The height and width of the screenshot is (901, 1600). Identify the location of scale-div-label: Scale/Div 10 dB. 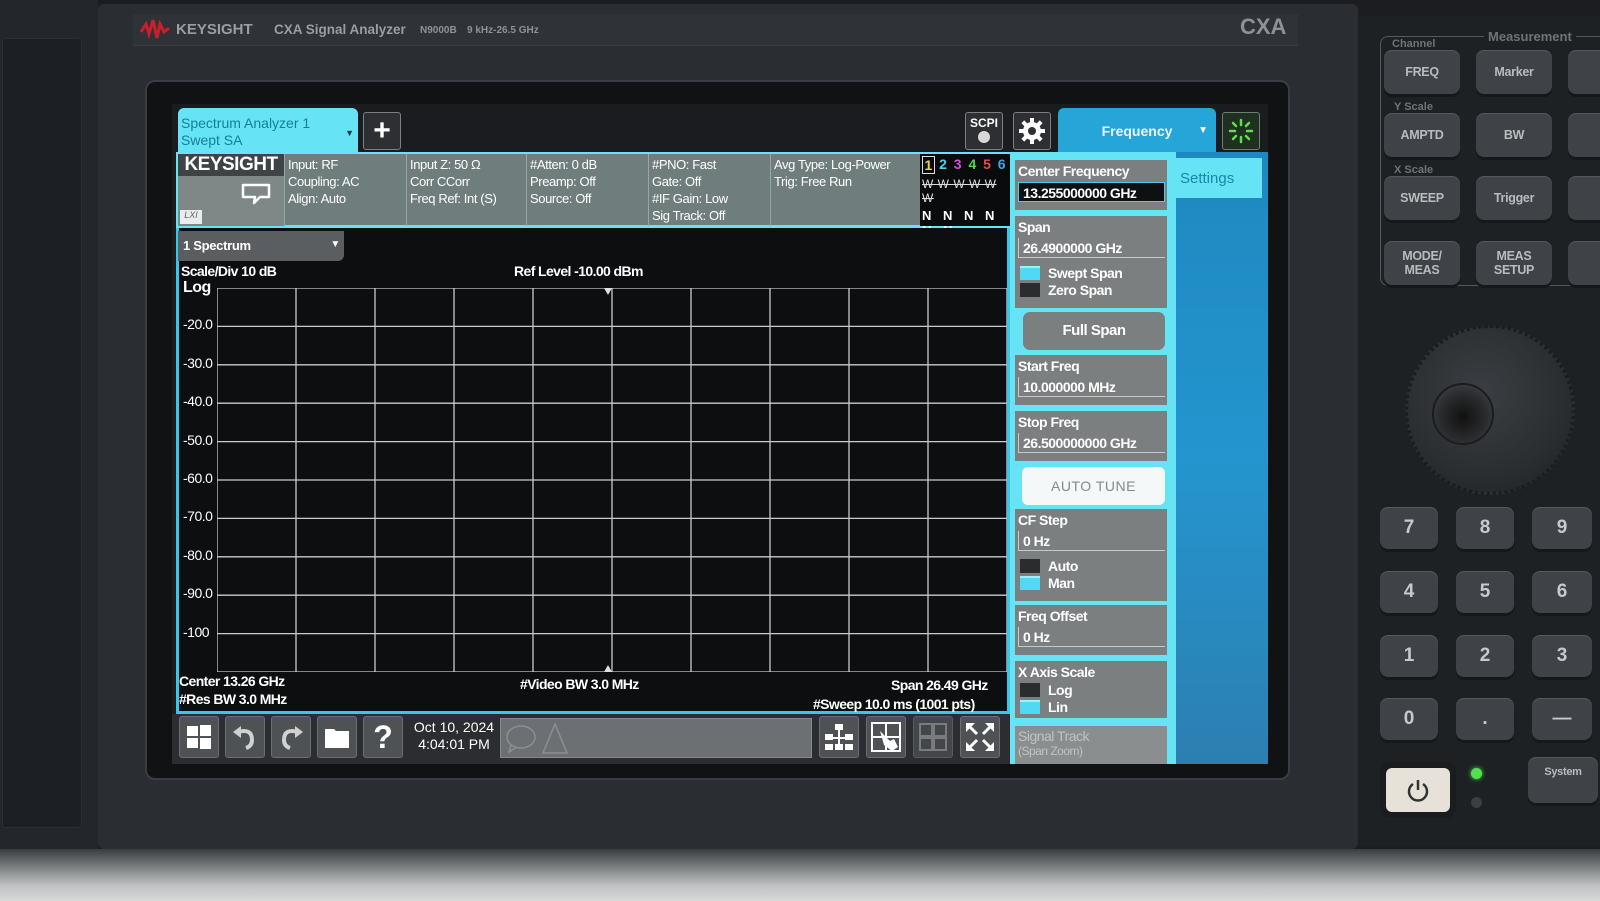
(229, 271).